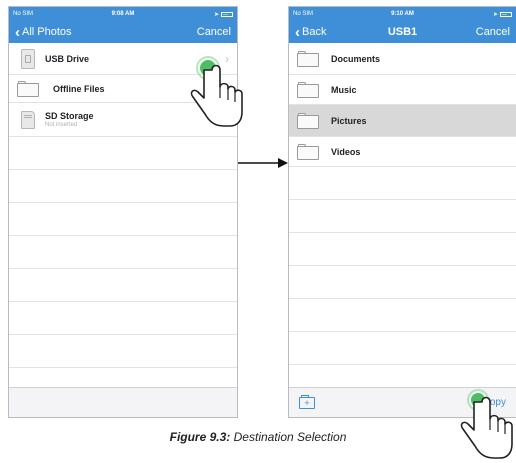 Image resolution: width=516 pixels, height=463 pixels. What do you see at coordinates (402, 59) in the screenshot?
I see `list-item-documents: Documents` at bounding box center [402, 59].